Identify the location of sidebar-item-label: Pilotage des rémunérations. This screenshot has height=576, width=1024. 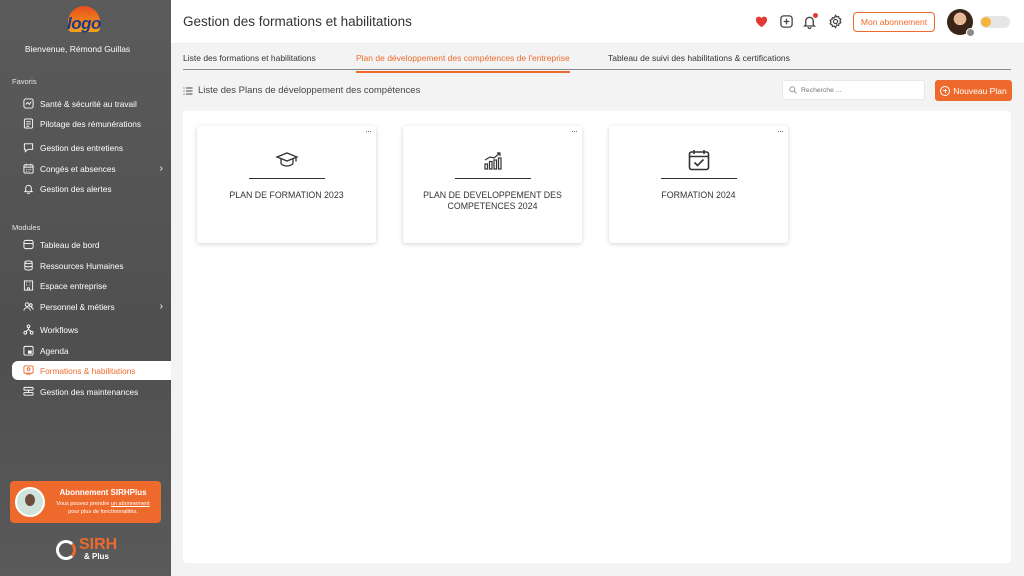
(91, 123).